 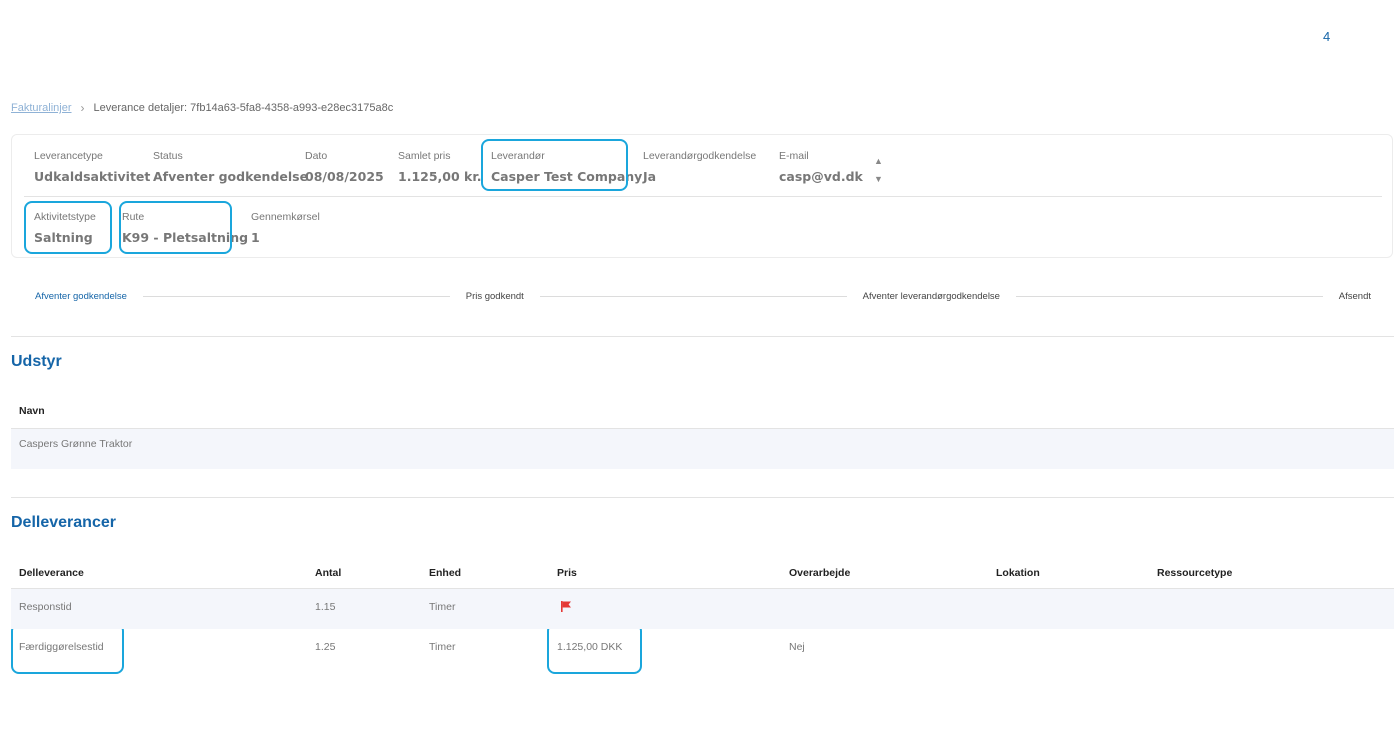 I want to click on field-dato: Dato 08/08/2025, so click(x=344, y=167).